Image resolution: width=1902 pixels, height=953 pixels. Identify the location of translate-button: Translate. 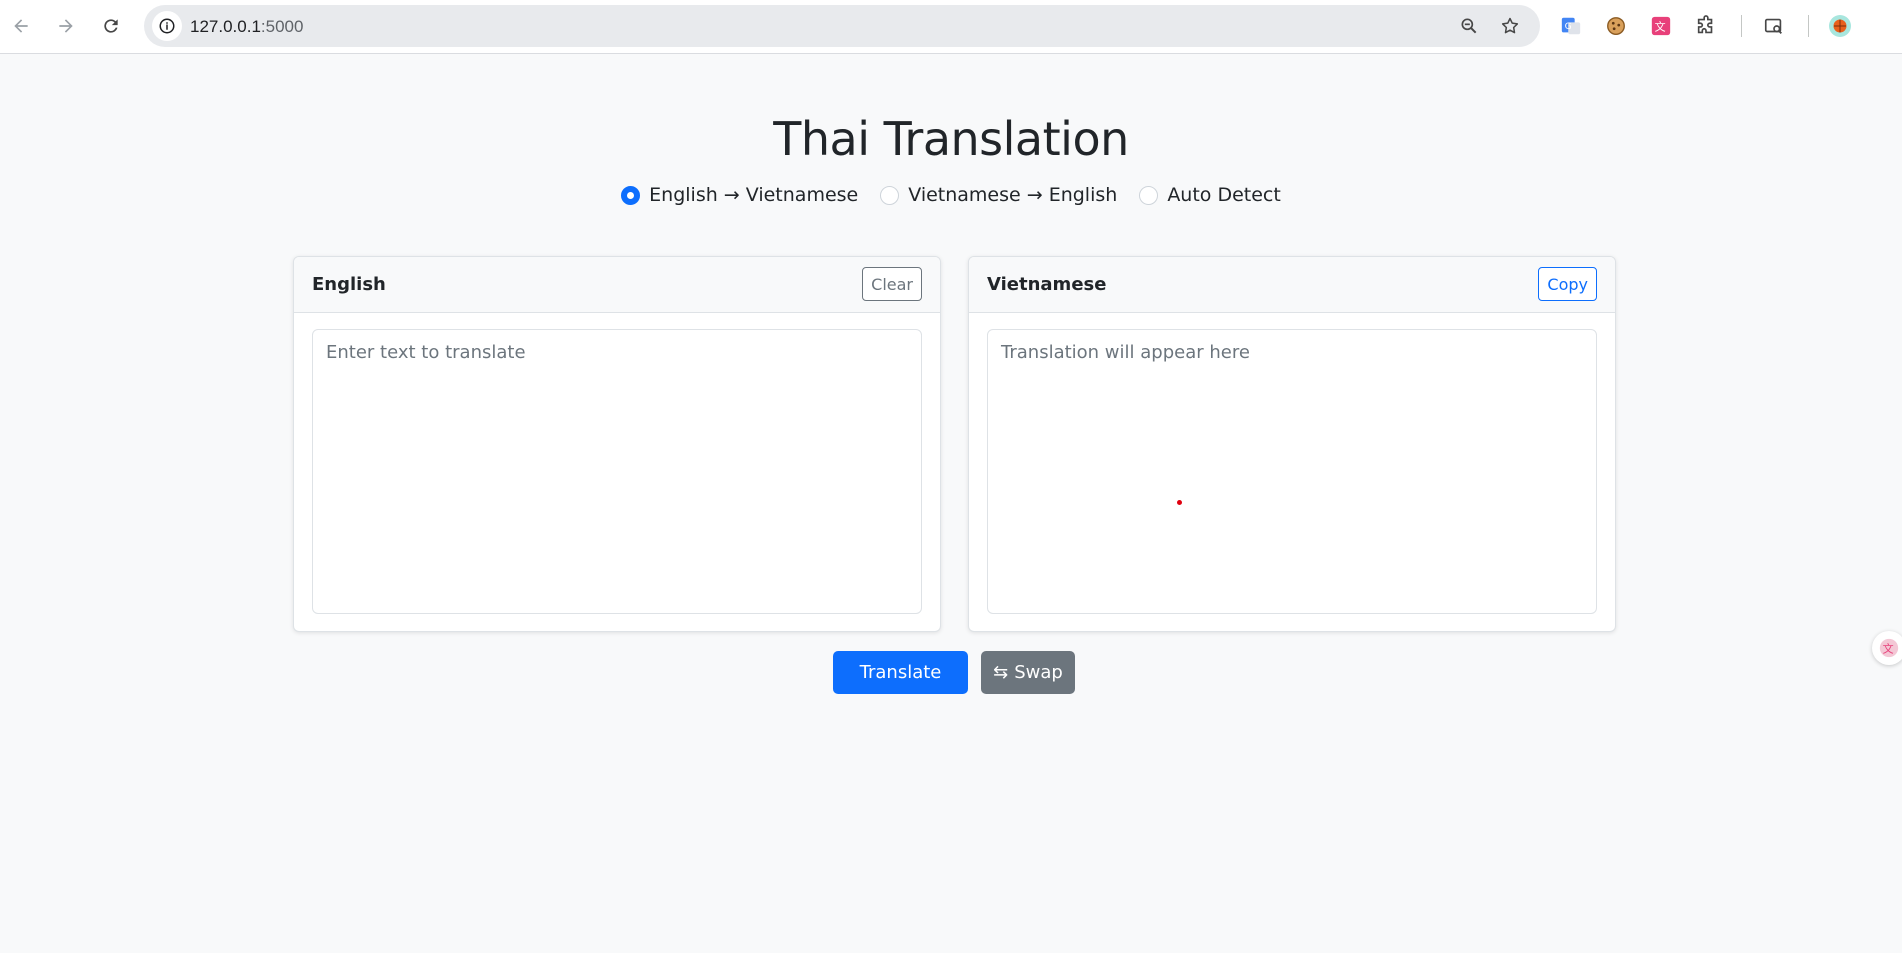
(900, 672).